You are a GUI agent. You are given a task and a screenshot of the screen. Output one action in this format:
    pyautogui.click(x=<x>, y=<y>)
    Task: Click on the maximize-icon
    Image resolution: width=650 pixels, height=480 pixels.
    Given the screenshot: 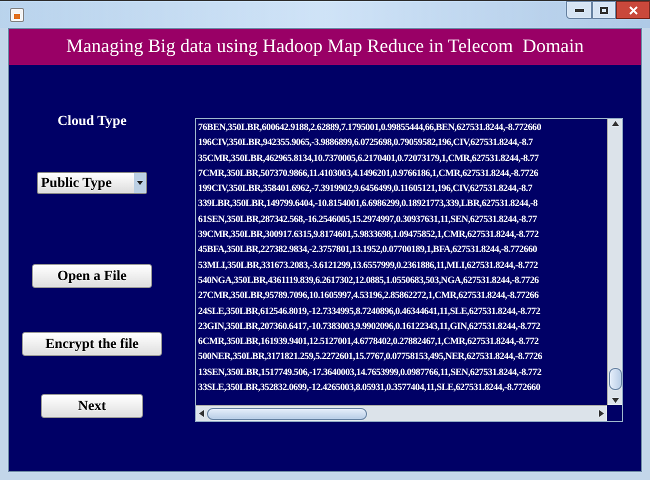 What is the action you would take?
    pyautogui.click(x=604, y=10)
    